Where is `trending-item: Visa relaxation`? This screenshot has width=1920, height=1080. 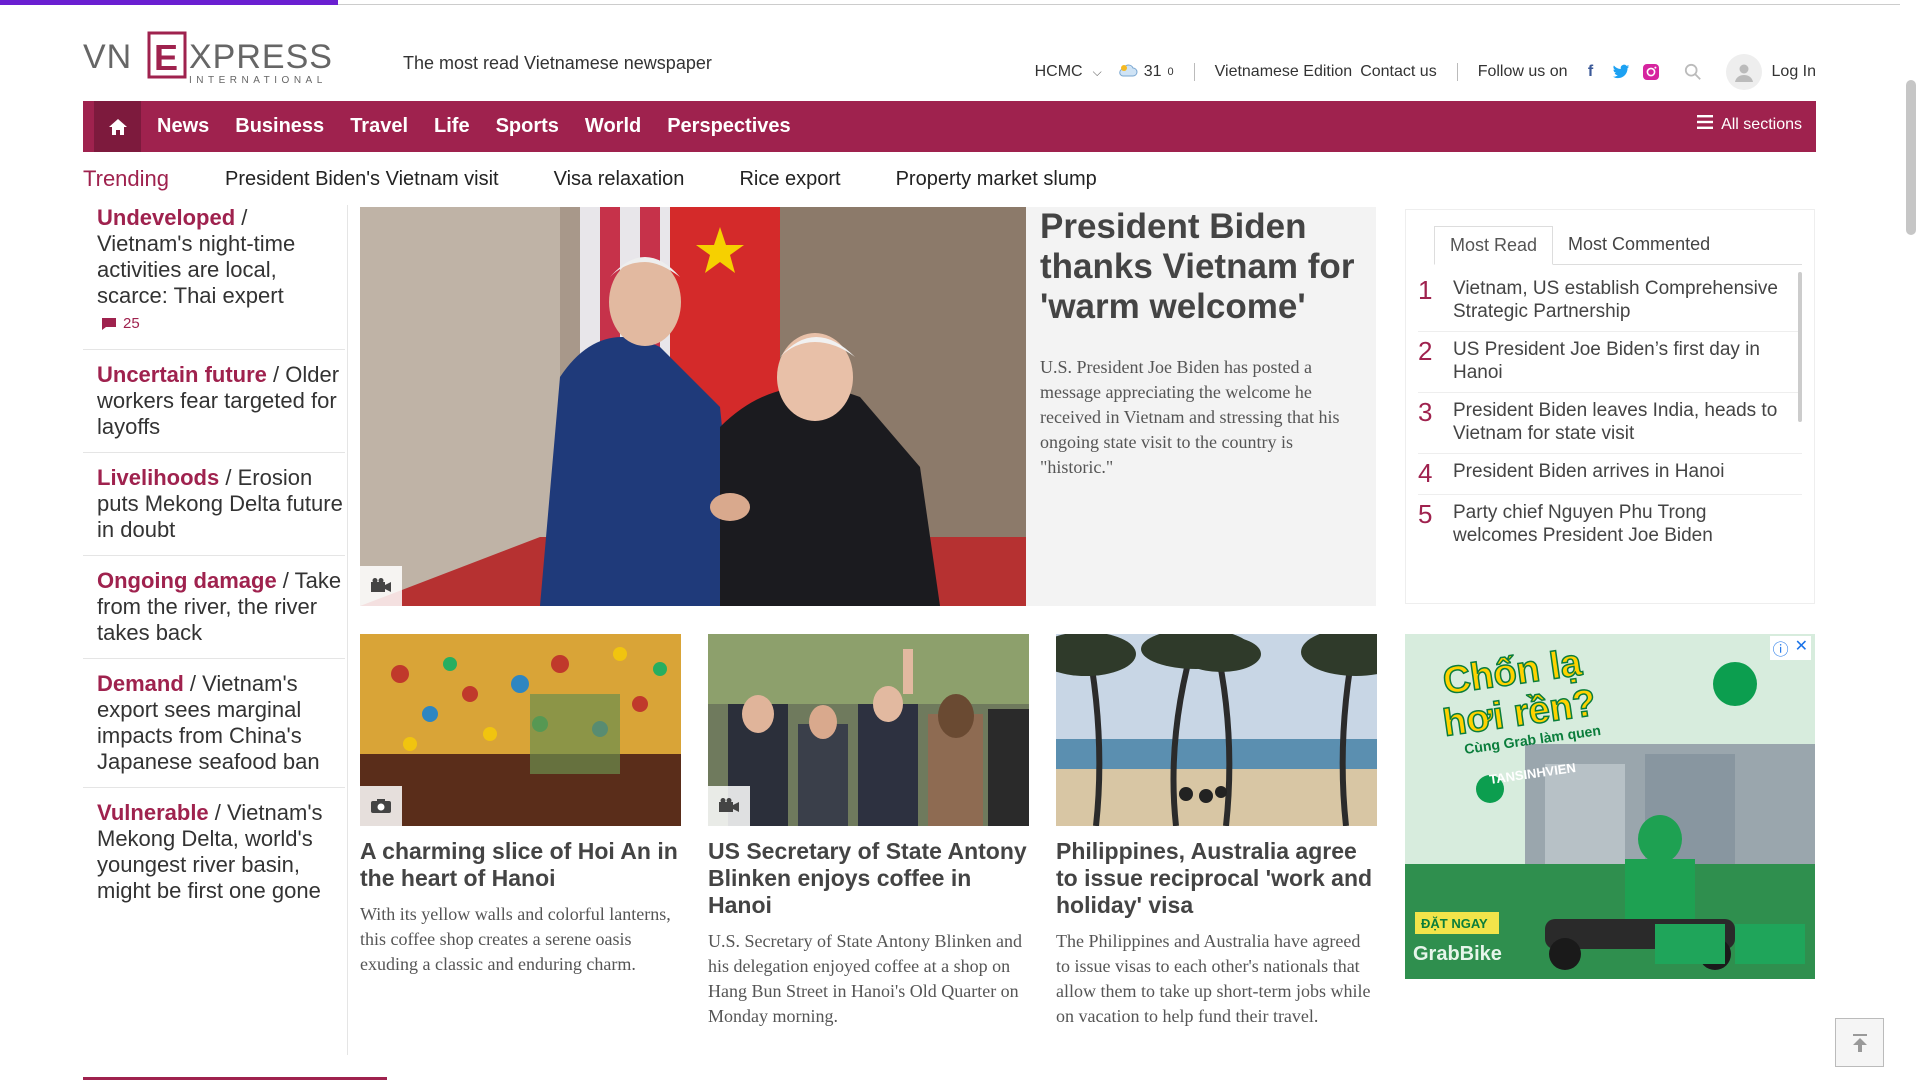
trending-item: Visa relaxation is located at coordinates (619, 179).